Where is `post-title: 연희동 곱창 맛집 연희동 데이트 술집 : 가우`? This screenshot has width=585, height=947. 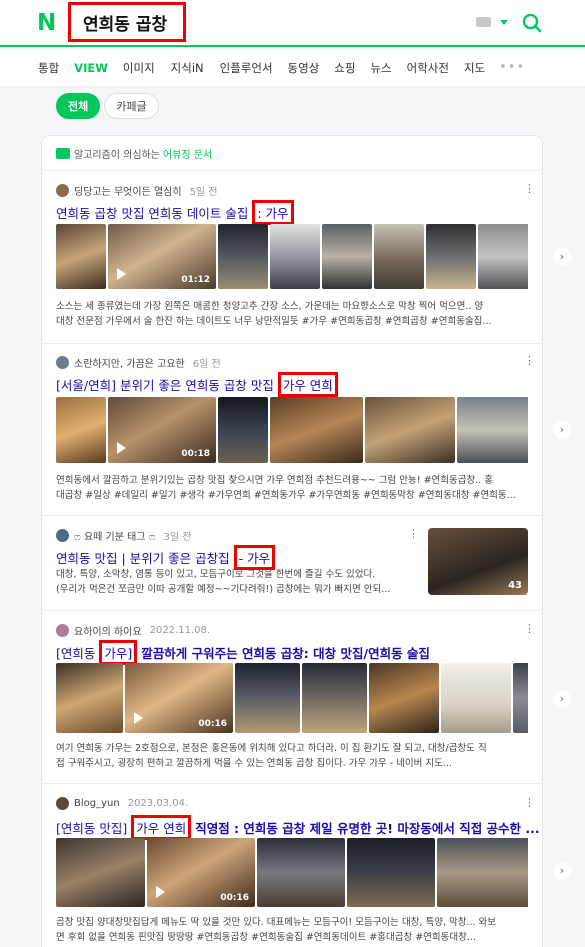 post-title: 연희동 곱창 맛집 연희동 데이트 술집 : 가우 is located at coordinates (175, 212).